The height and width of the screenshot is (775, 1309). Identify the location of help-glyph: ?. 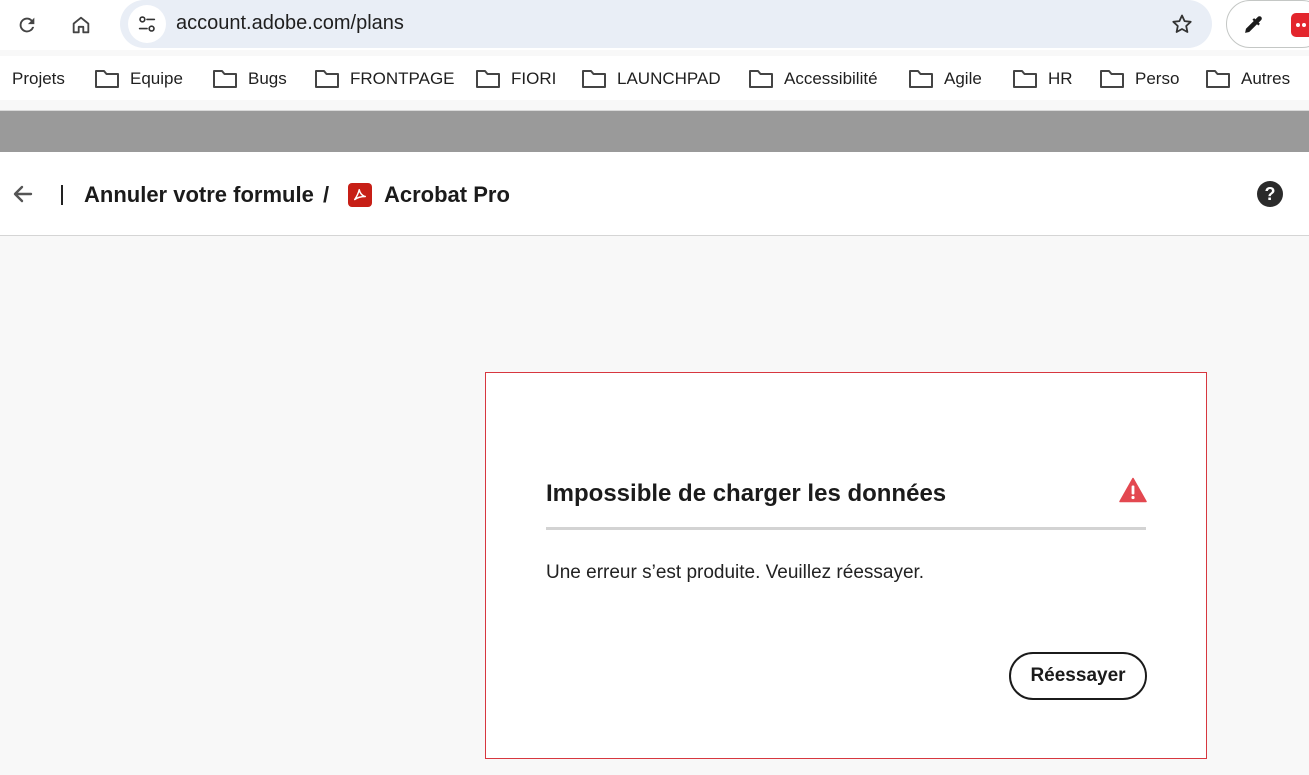
(1270, 193).